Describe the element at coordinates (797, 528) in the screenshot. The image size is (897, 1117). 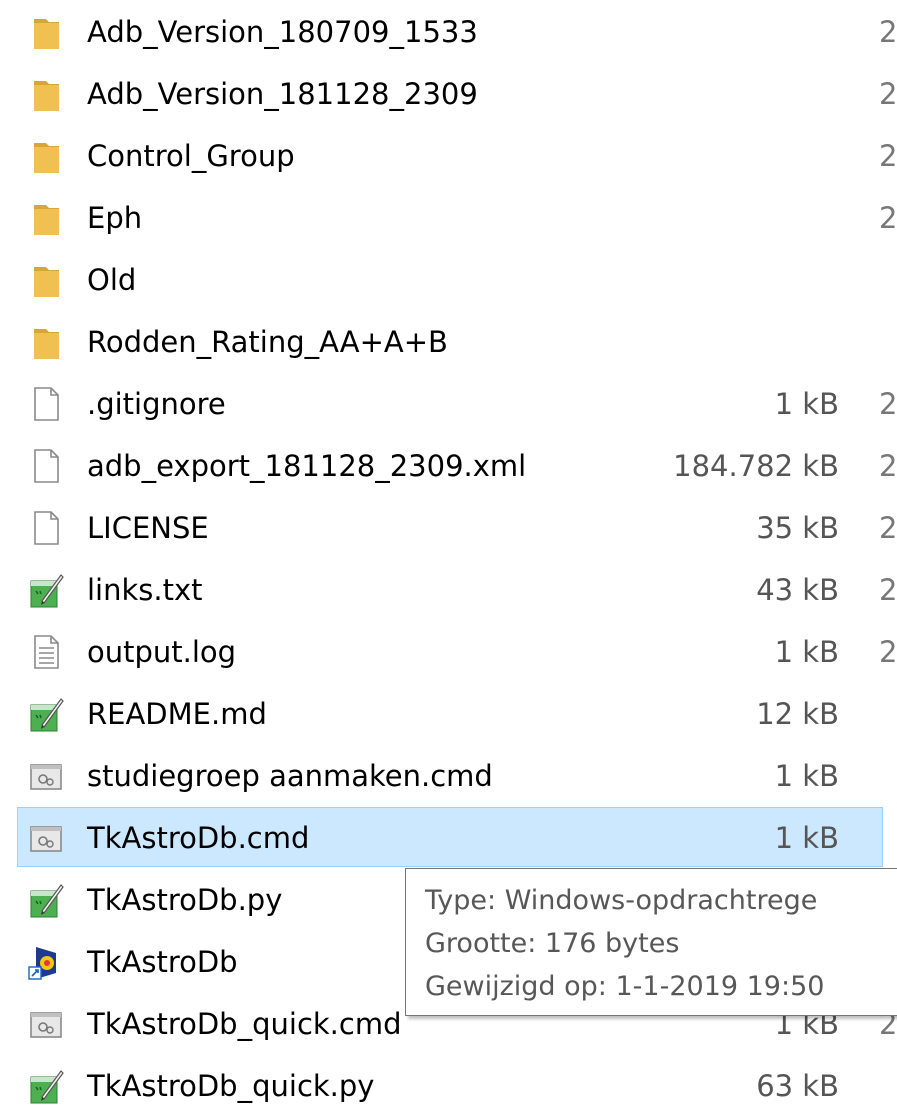
I see `file-size: 35 kB` at that location.